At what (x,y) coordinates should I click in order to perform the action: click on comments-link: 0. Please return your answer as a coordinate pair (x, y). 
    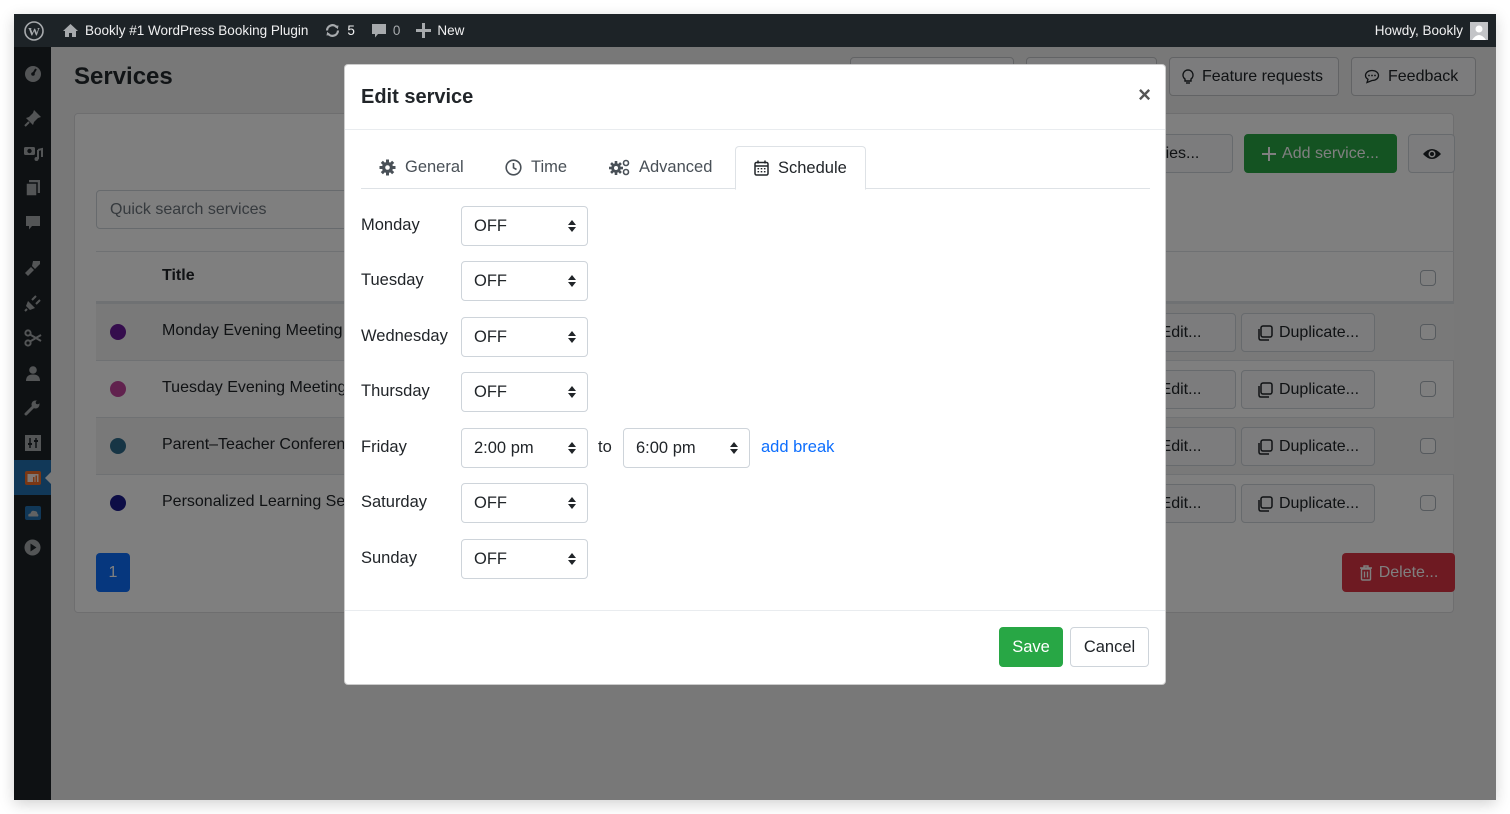
    Looking at the image, I should click on (386, 30).